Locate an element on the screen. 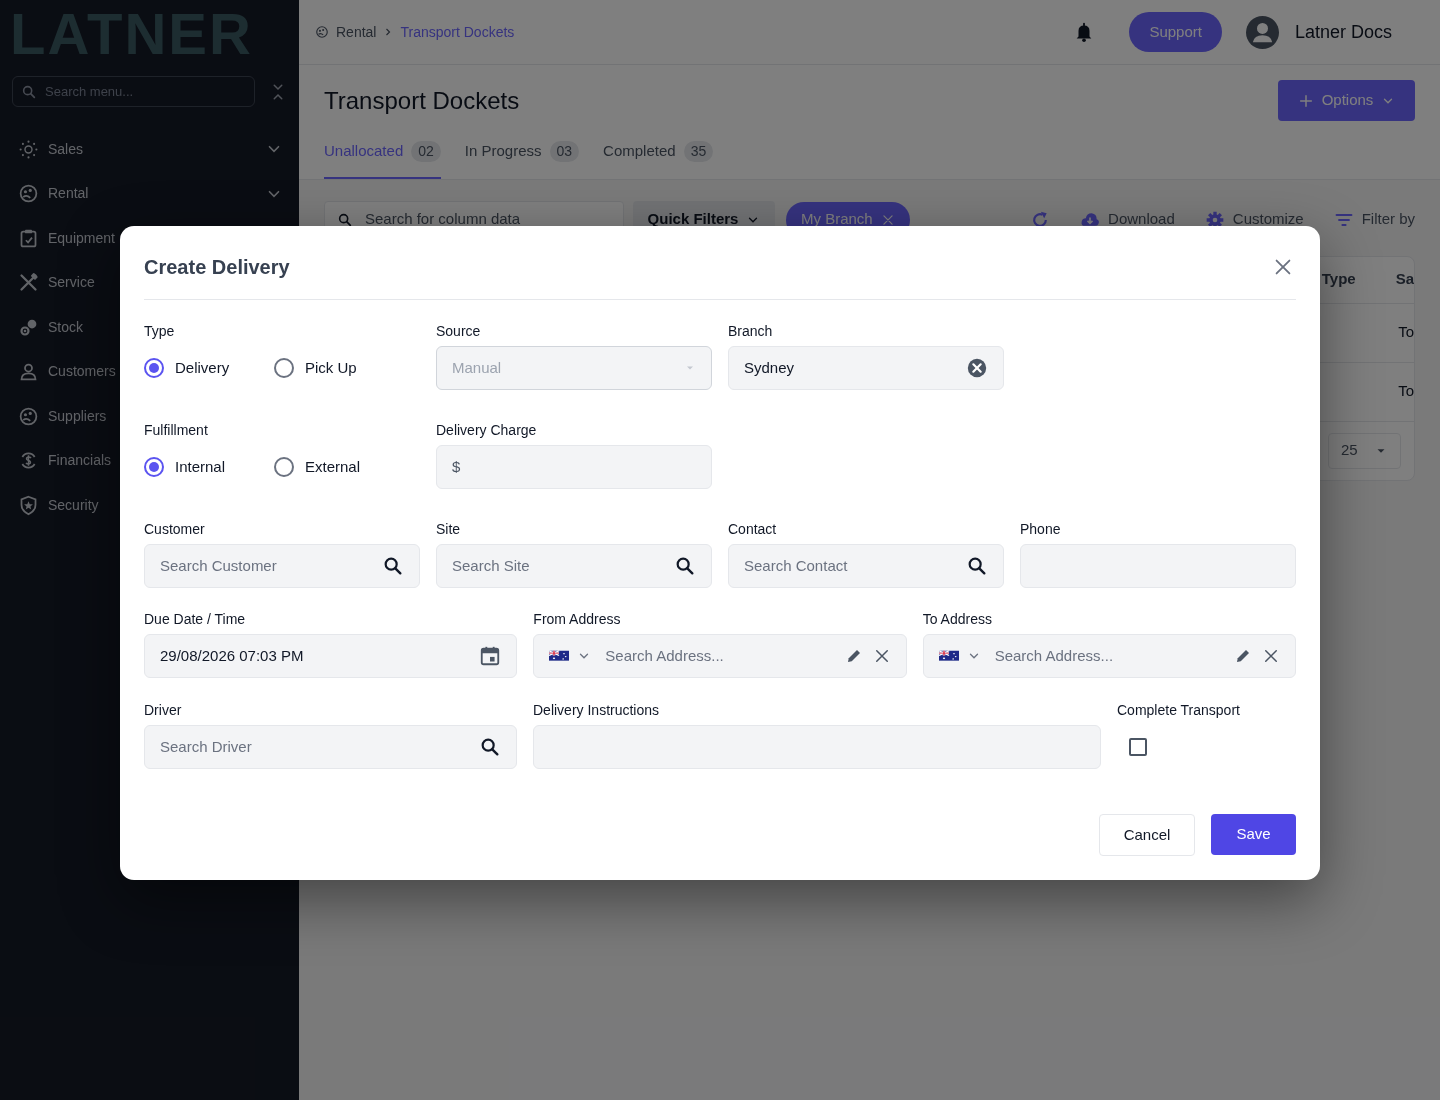 This screenshot has width=1440, height=1100. field-label: From Address is located at coordinates (577, 619).